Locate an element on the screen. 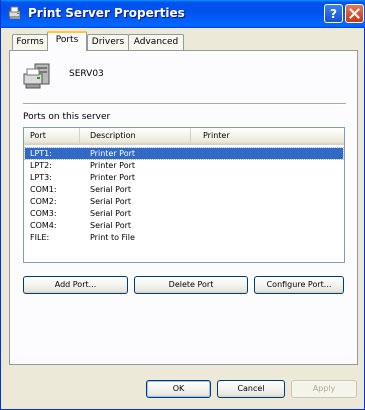 The width and height of the screenshot is (365, 410). server-name: SERV03 is located at coordinates (86, 74).